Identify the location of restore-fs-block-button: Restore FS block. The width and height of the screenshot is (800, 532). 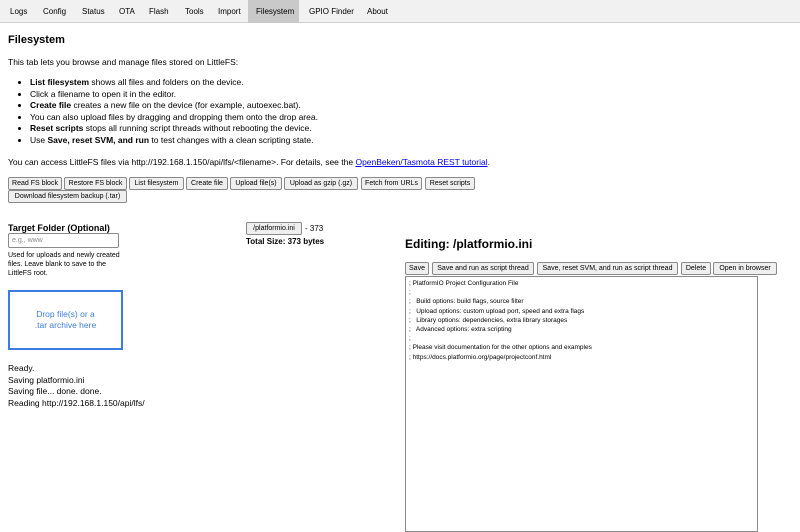
(95, 183).